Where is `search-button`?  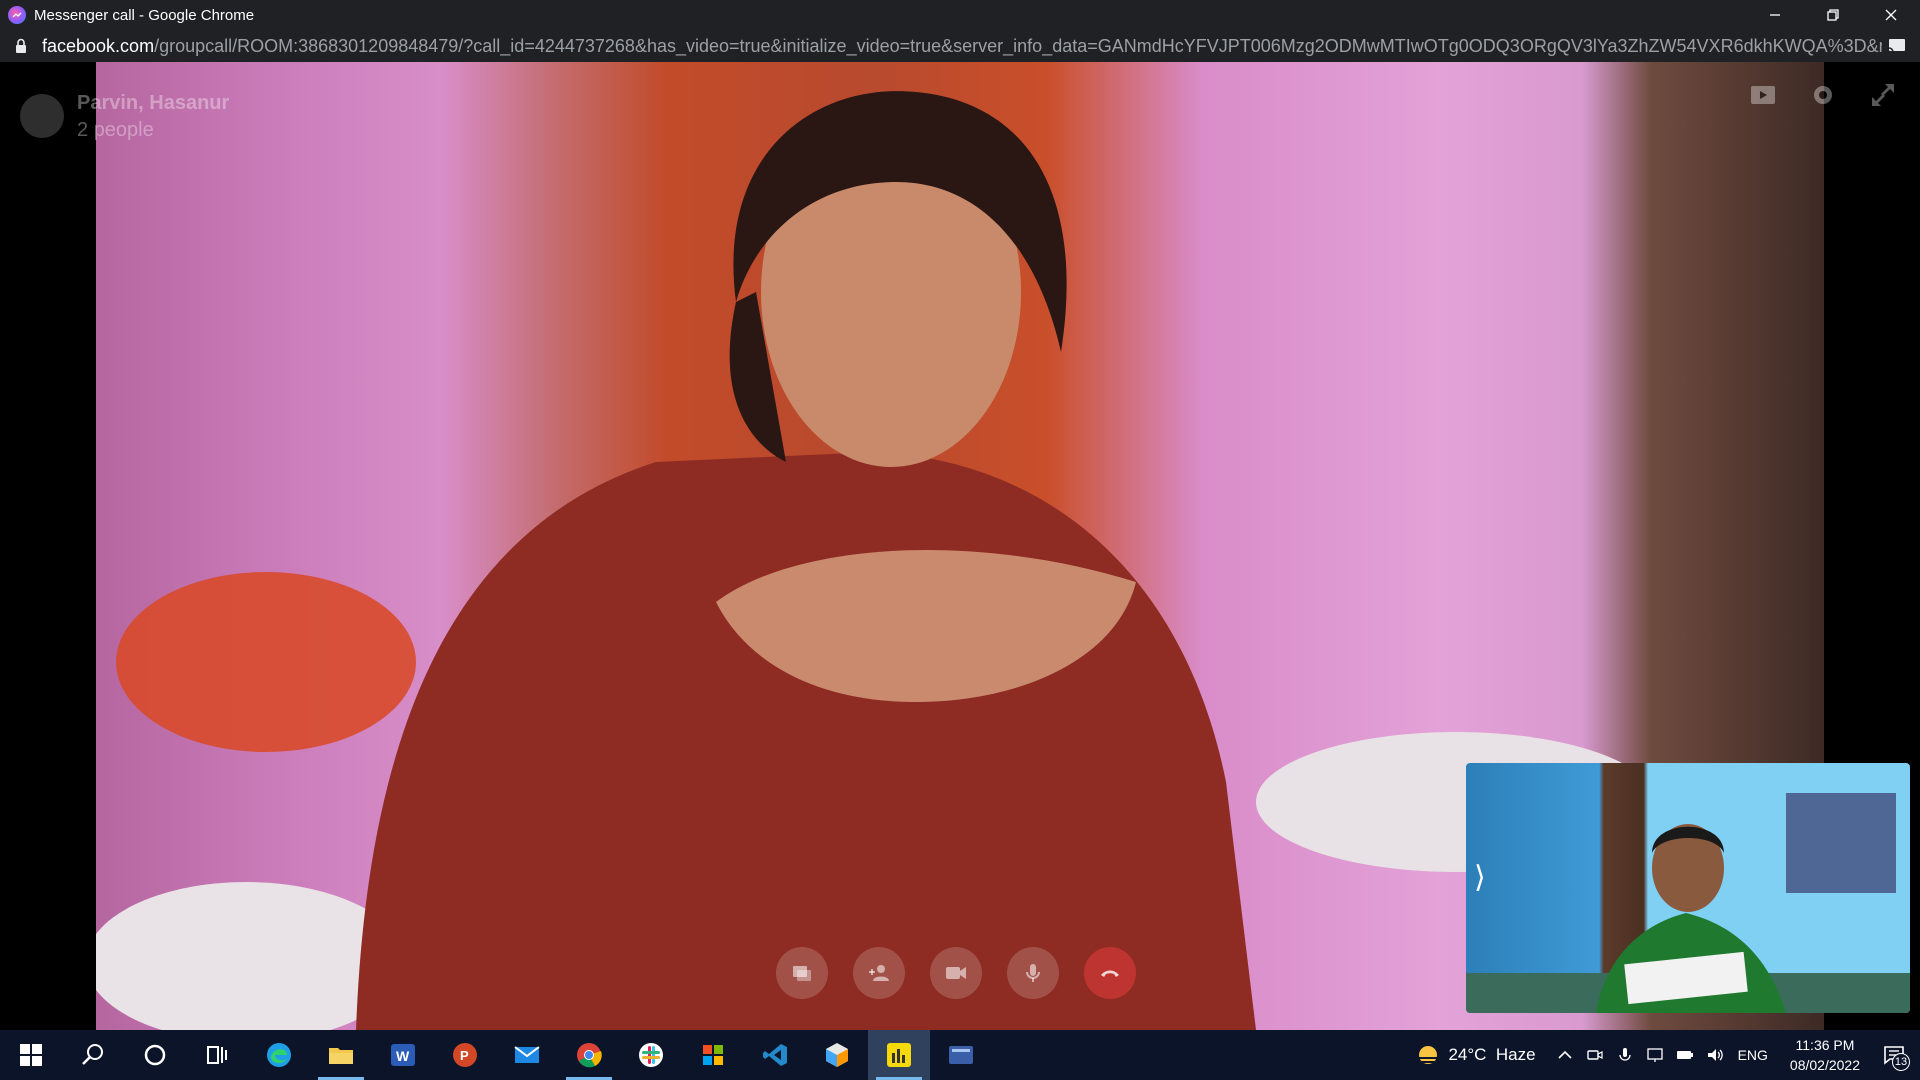 search-button is located at coordinates (93, 1055).